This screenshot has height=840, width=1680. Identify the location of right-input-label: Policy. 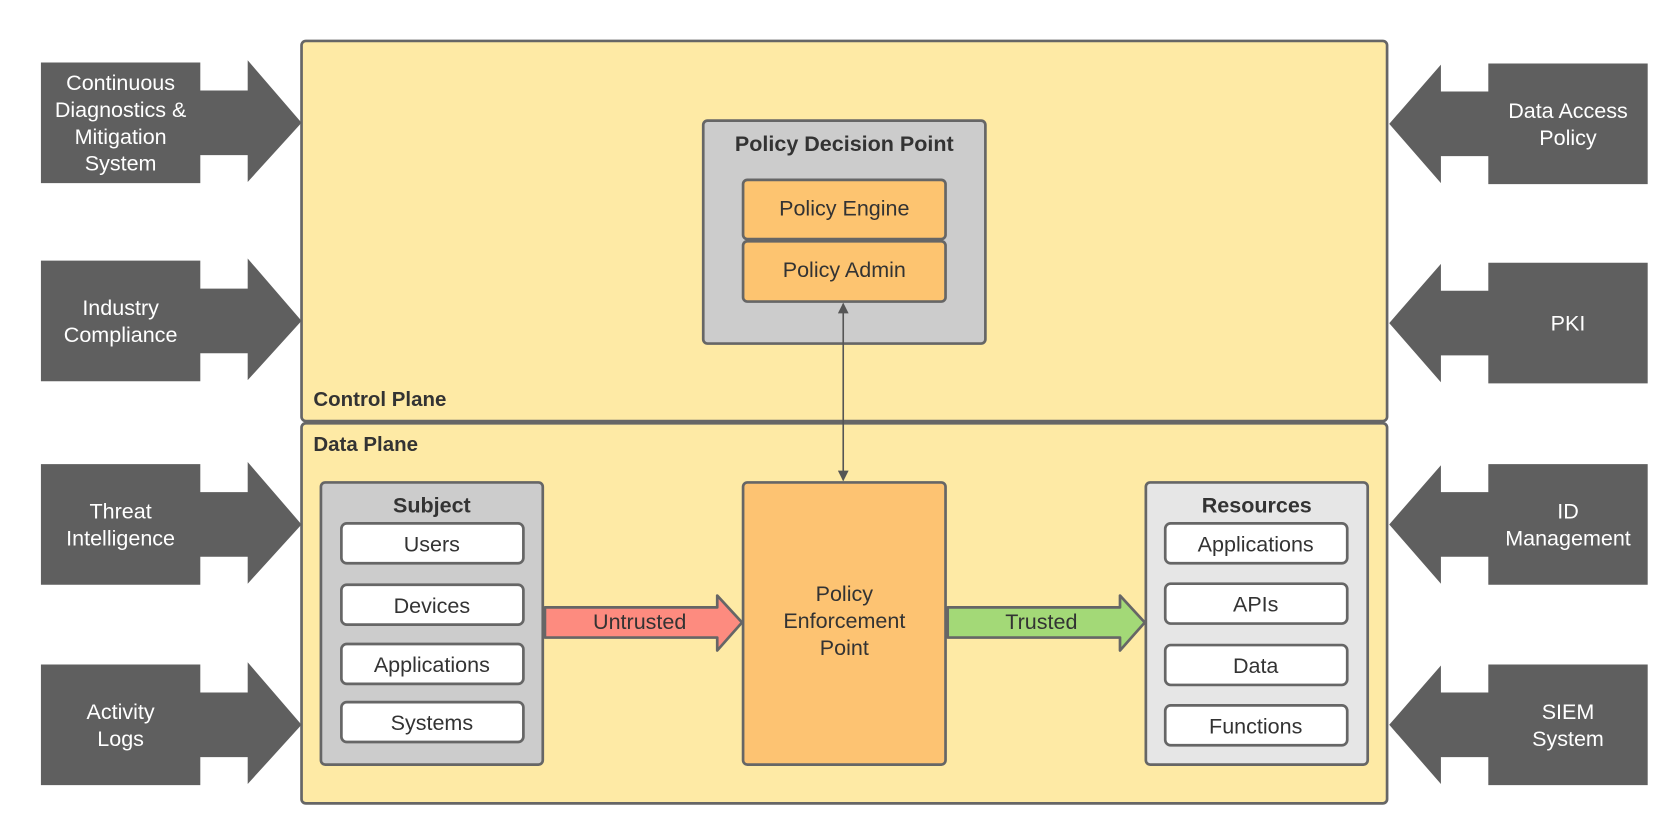
(1568, 138).